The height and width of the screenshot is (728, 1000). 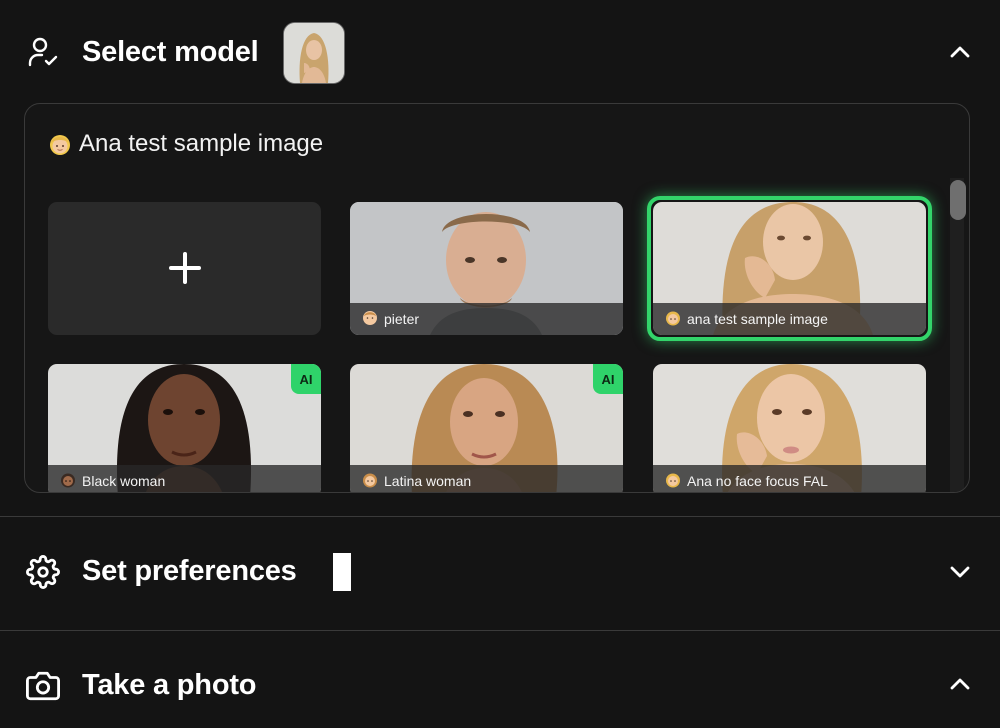 I want to click on model-card-latina-woman: AI Latina woman, so click(x=486, y=428).